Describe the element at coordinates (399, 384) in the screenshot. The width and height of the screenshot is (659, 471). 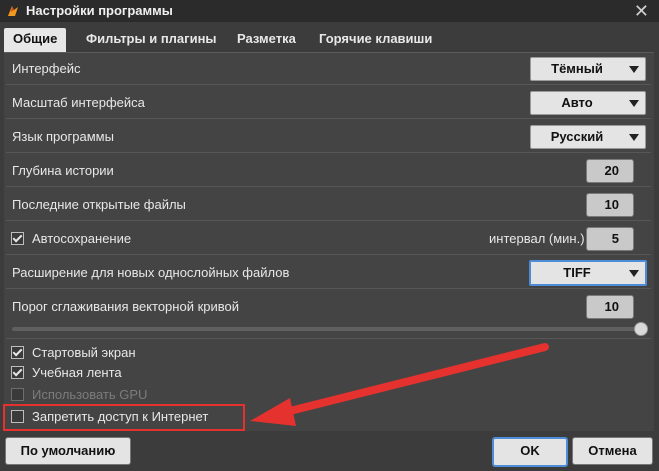
I see `annotation-arrow-icon` at that location.